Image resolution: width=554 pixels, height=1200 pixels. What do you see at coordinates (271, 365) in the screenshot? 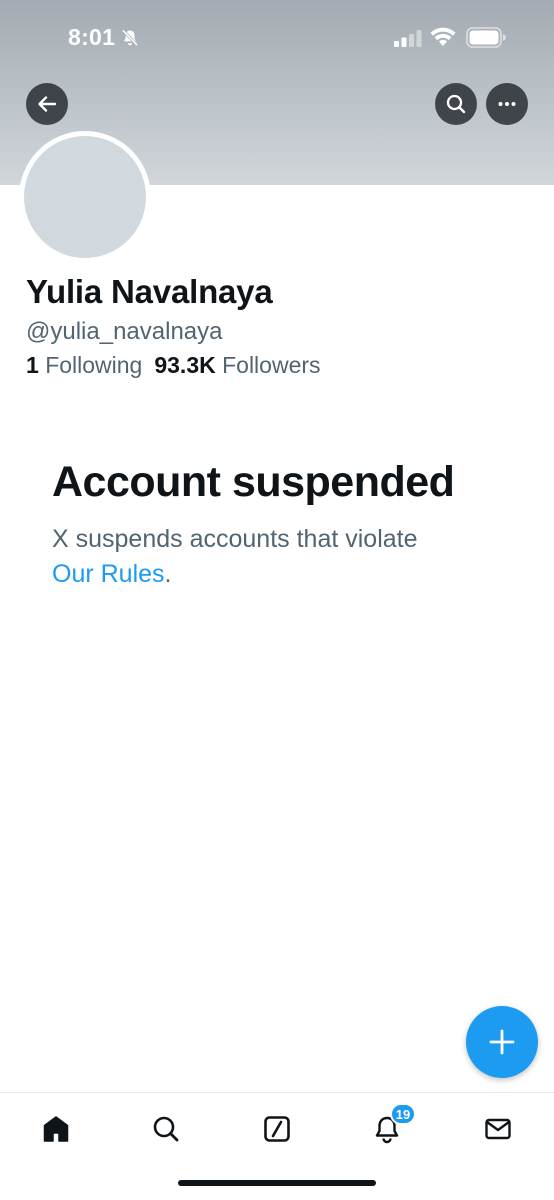
I see `followers-label: Followers` at bounding box center [271, 365].